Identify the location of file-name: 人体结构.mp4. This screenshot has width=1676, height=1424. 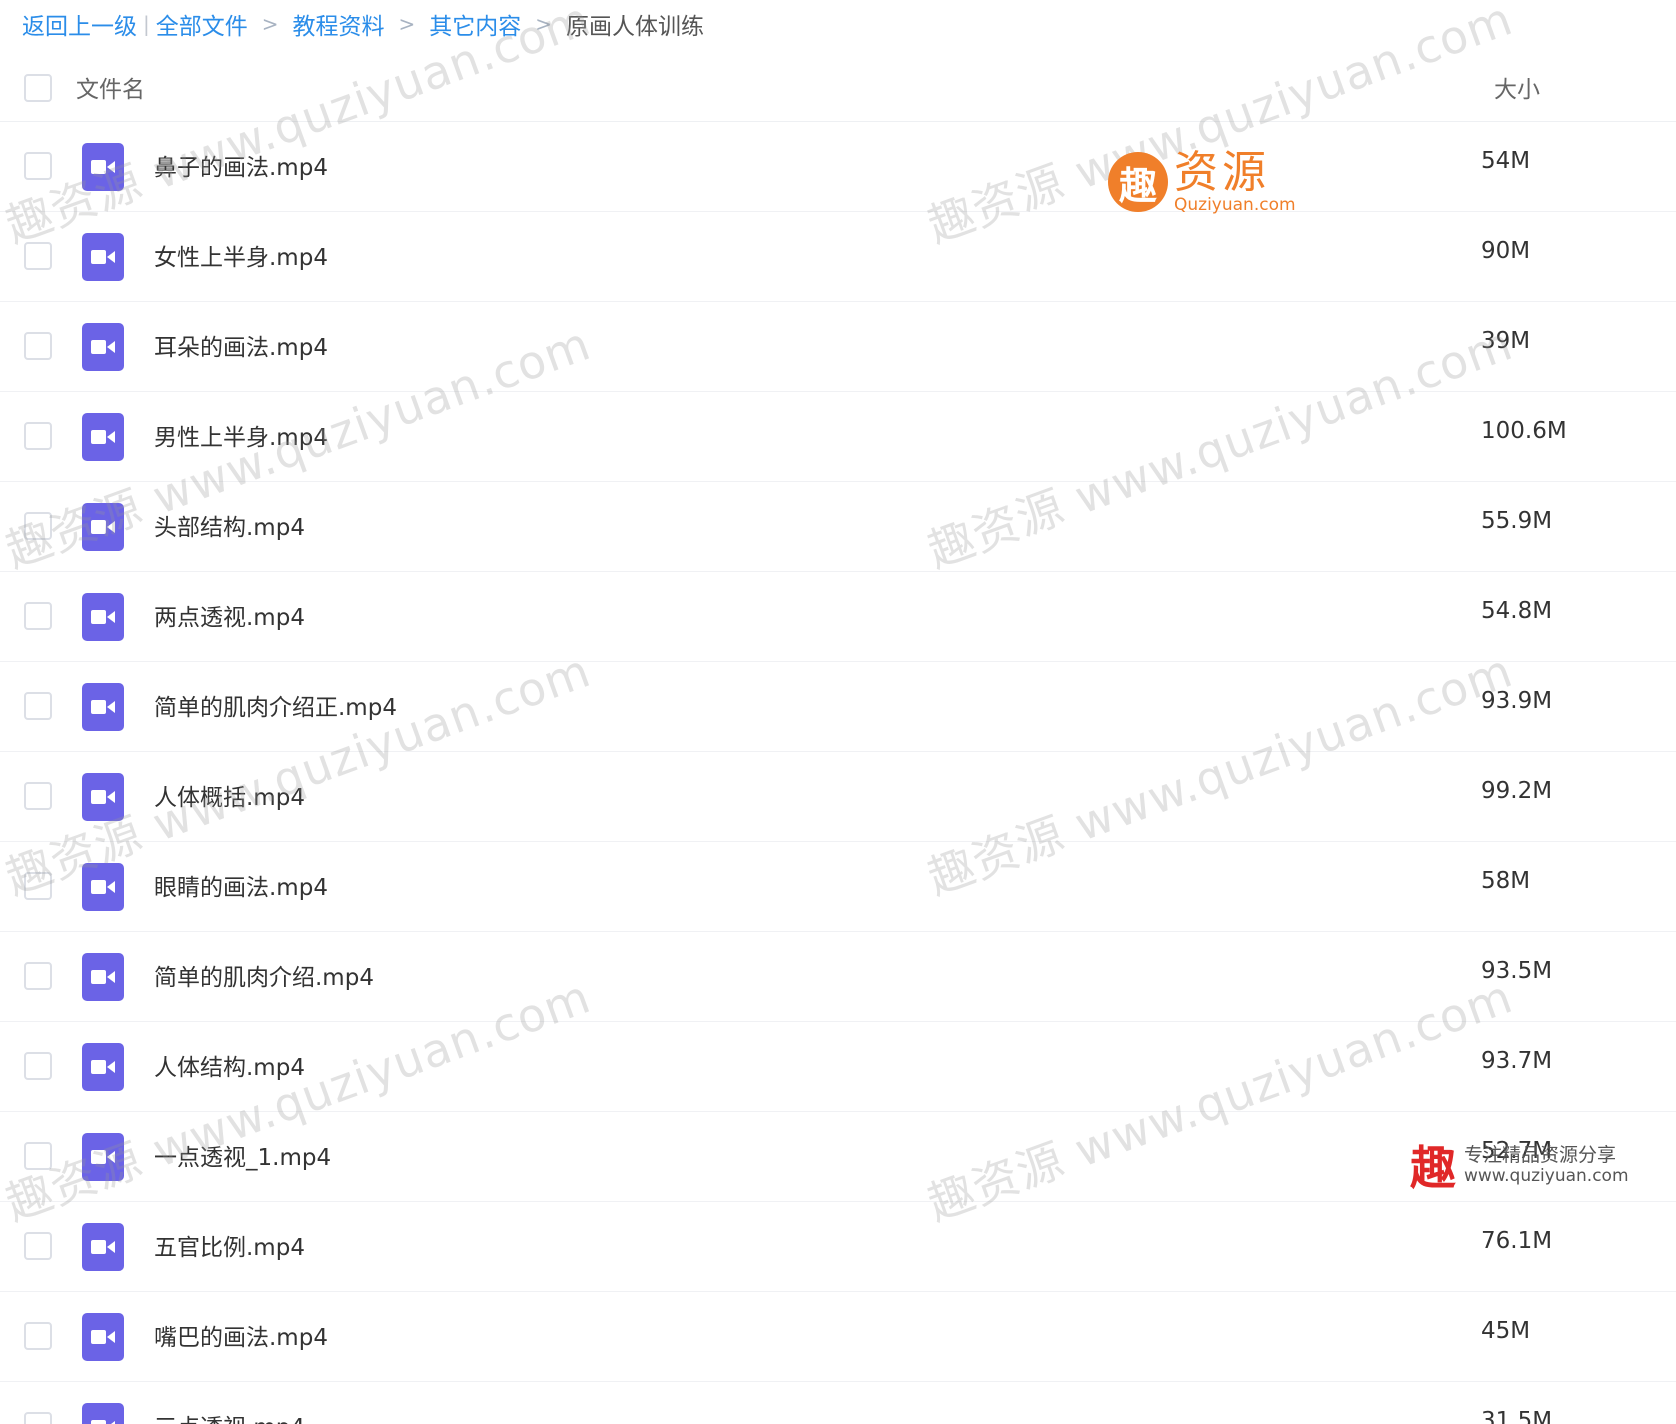
(229, 1065).